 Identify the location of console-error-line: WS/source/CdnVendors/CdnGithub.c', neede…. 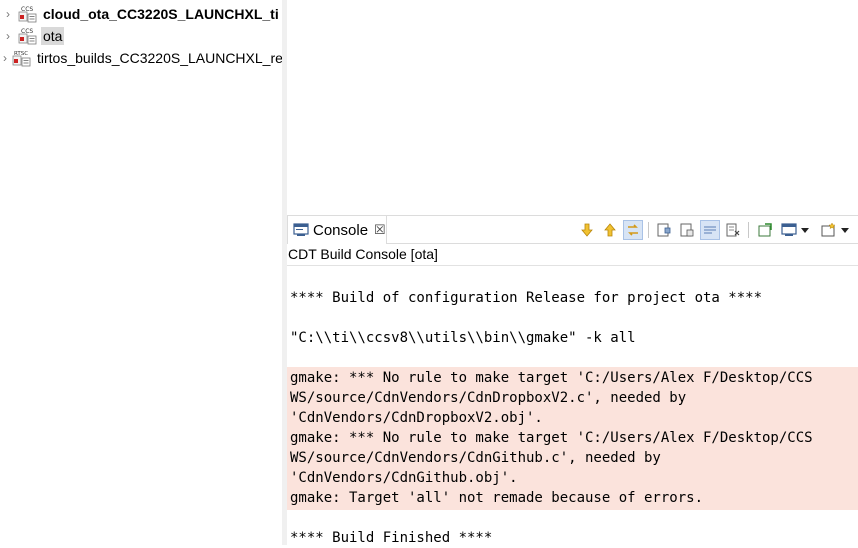
(475, 458).